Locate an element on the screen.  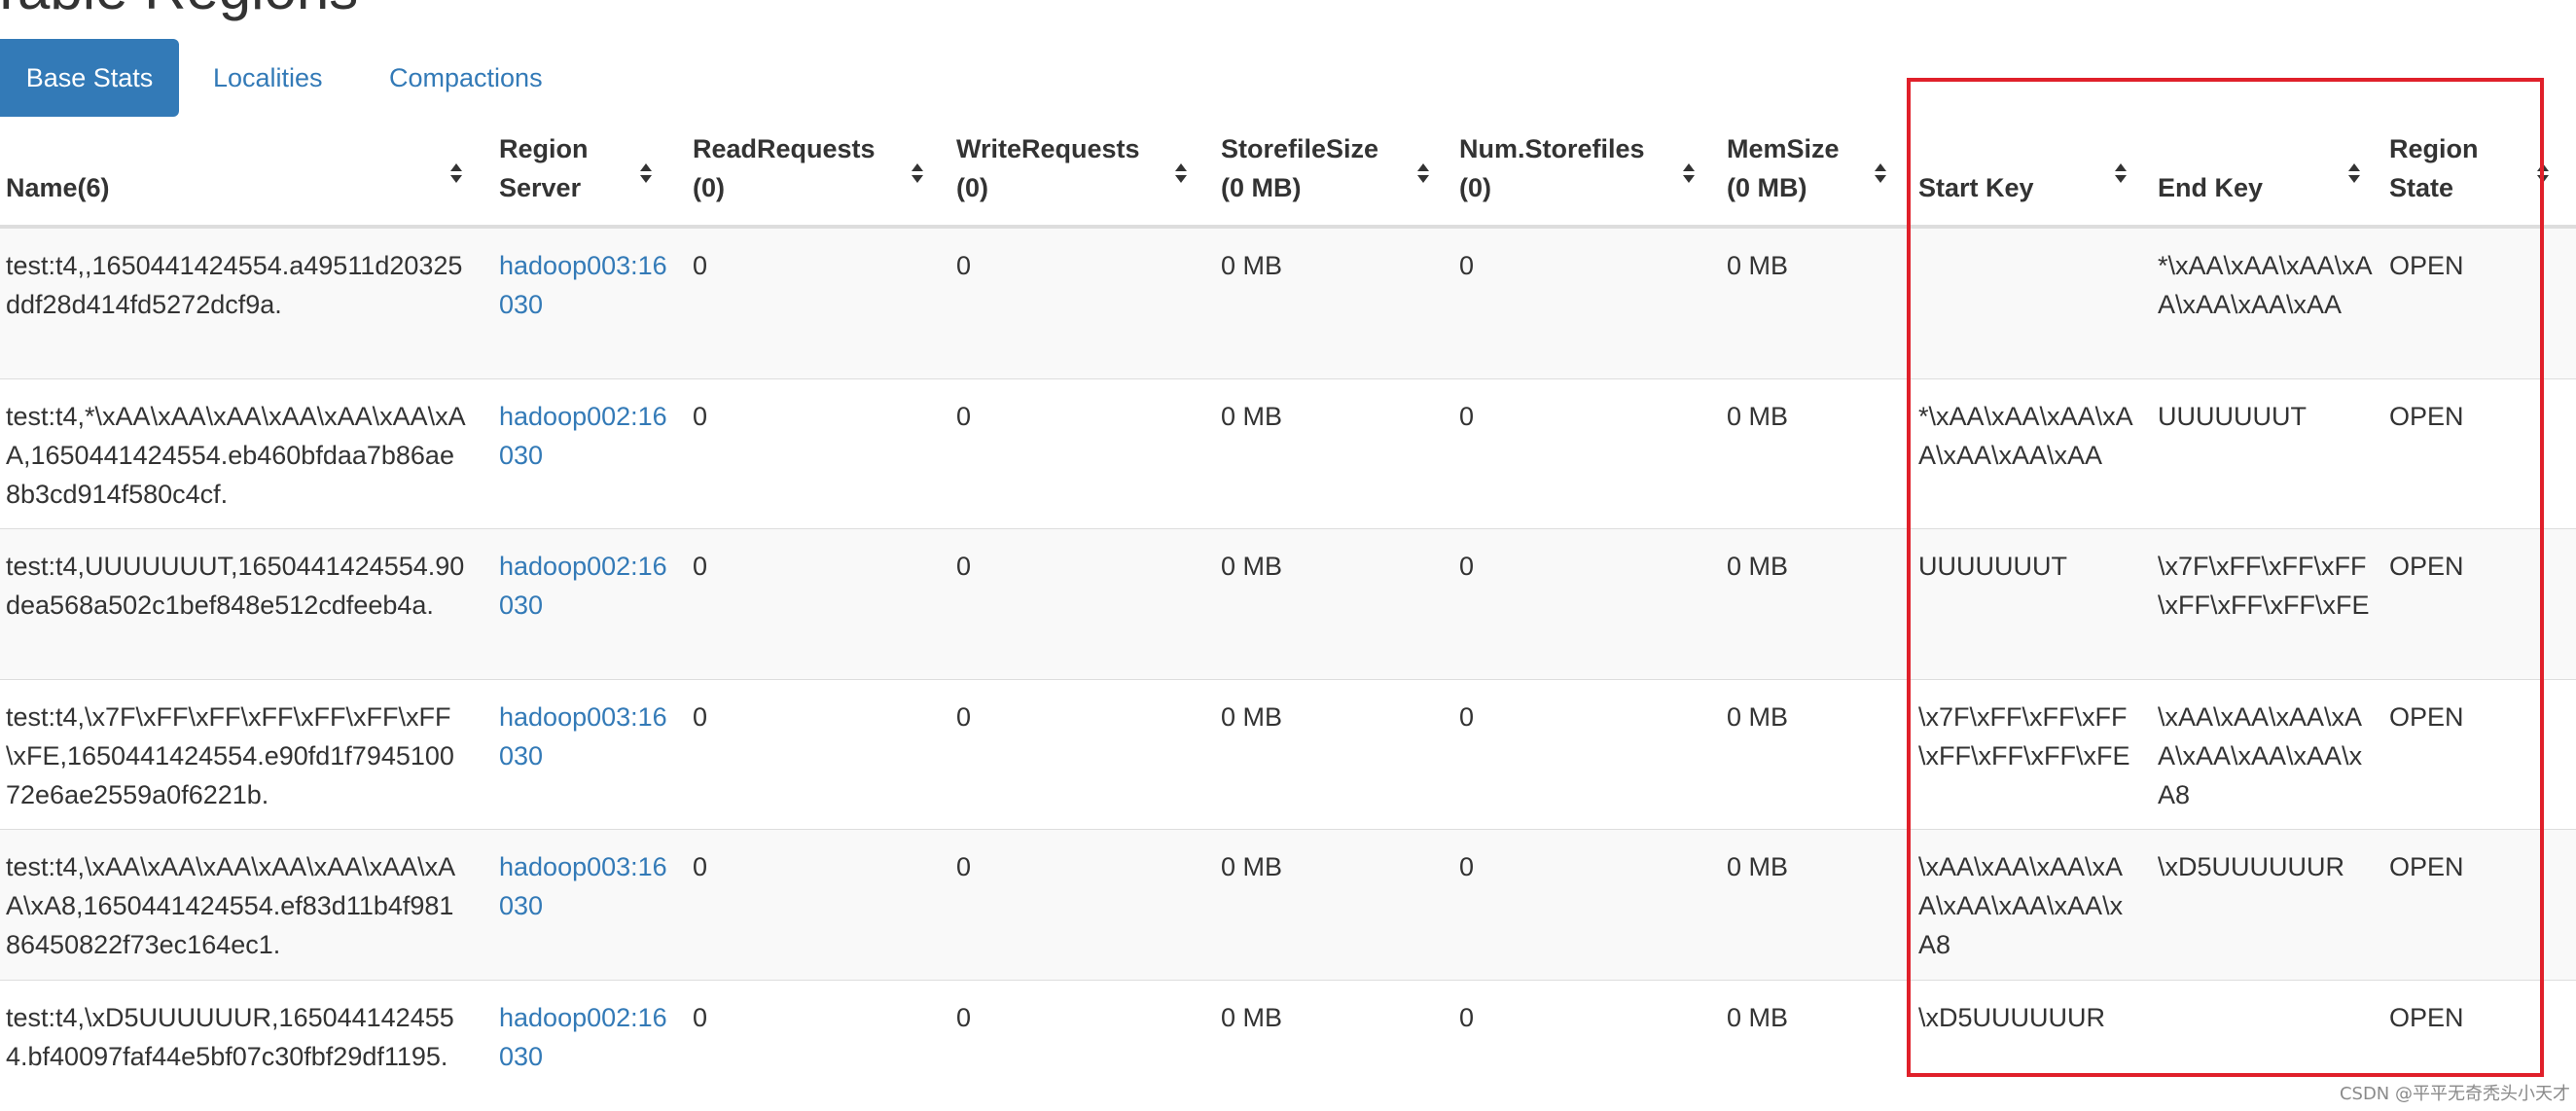
page-title: Table Regions is located at coordinates (179, 11).